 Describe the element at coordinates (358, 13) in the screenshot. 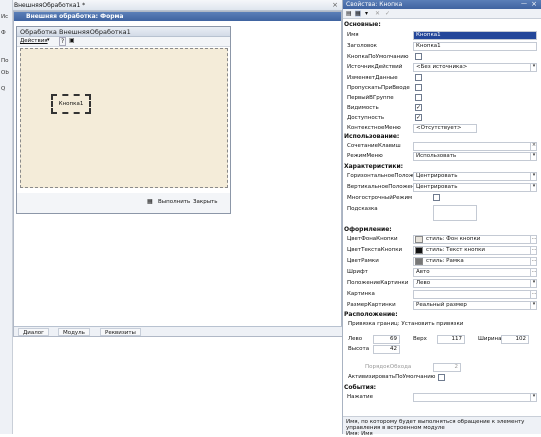

I see `category-icon: ▦` at that location.